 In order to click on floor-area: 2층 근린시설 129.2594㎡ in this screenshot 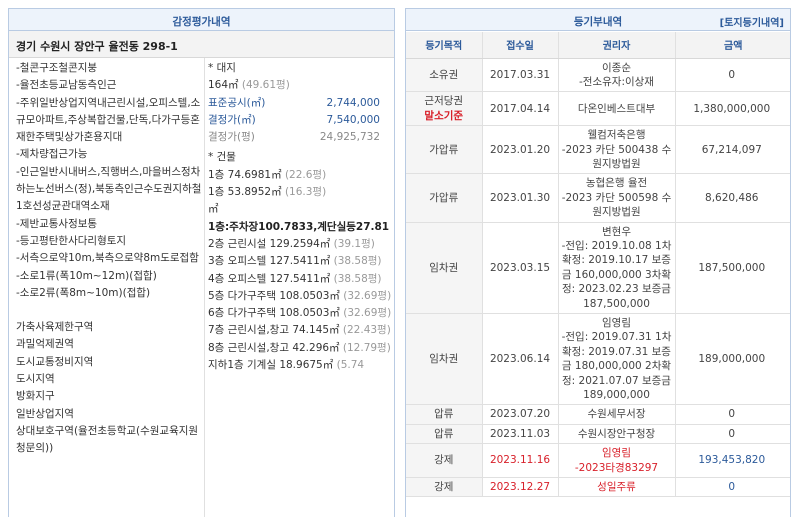, I will do `click(269, 243)`.